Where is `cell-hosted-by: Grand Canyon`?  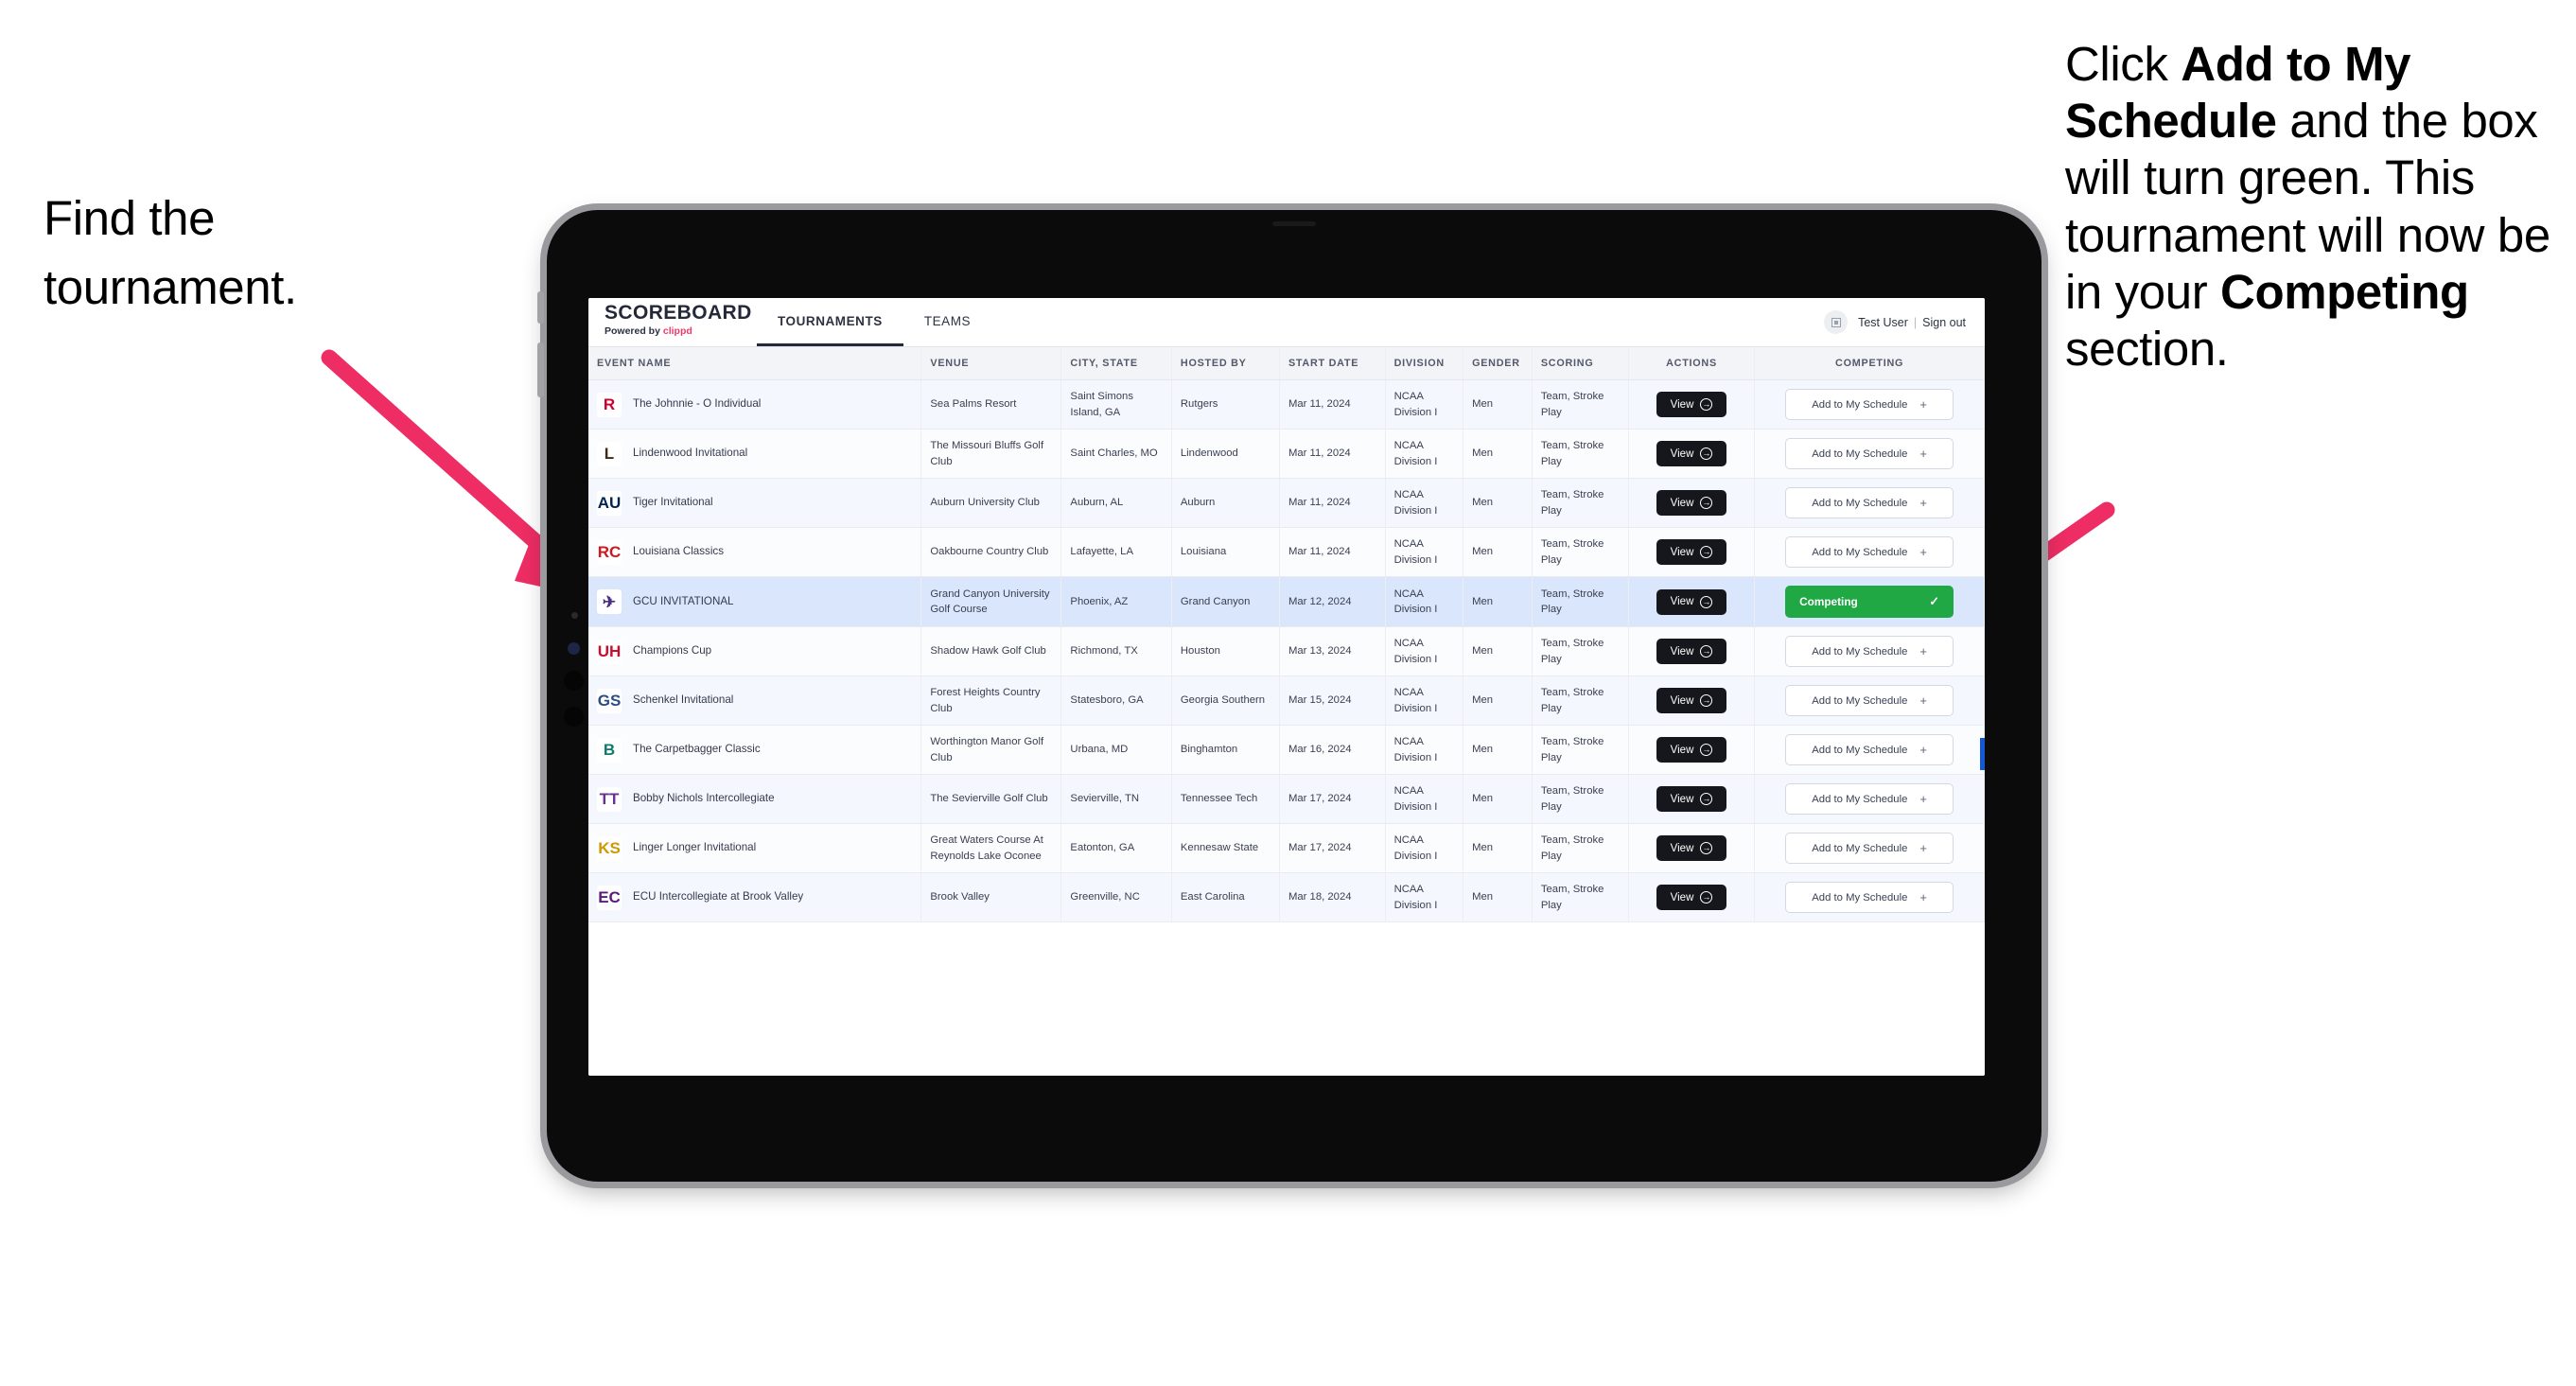
cell-hosted-by: Grand Canyon is located at coordinates (1225, 601).